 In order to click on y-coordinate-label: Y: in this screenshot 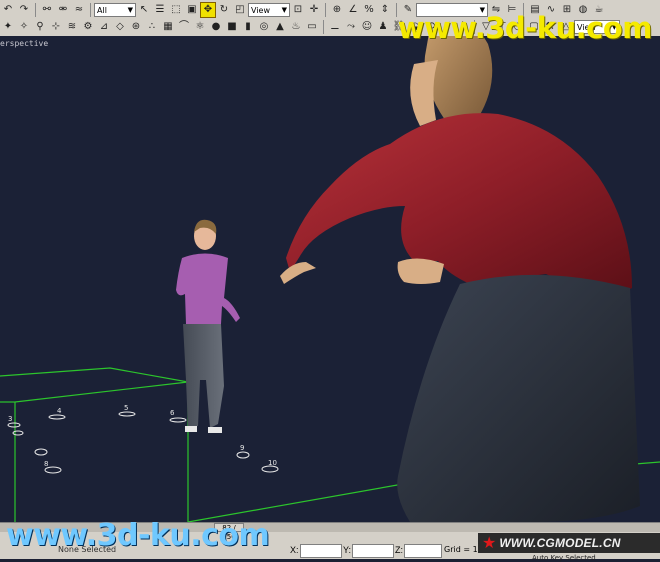, I will do `click(347, 550)`.